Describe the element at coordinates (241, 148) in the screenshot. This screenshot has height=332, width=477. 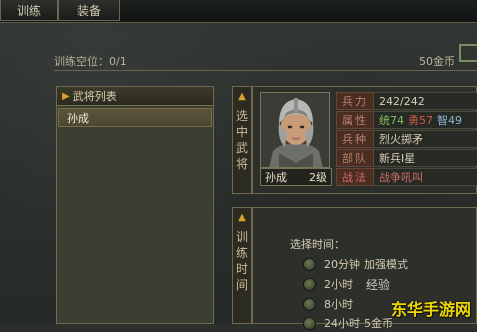
I see `tab-char: 武` at that location.